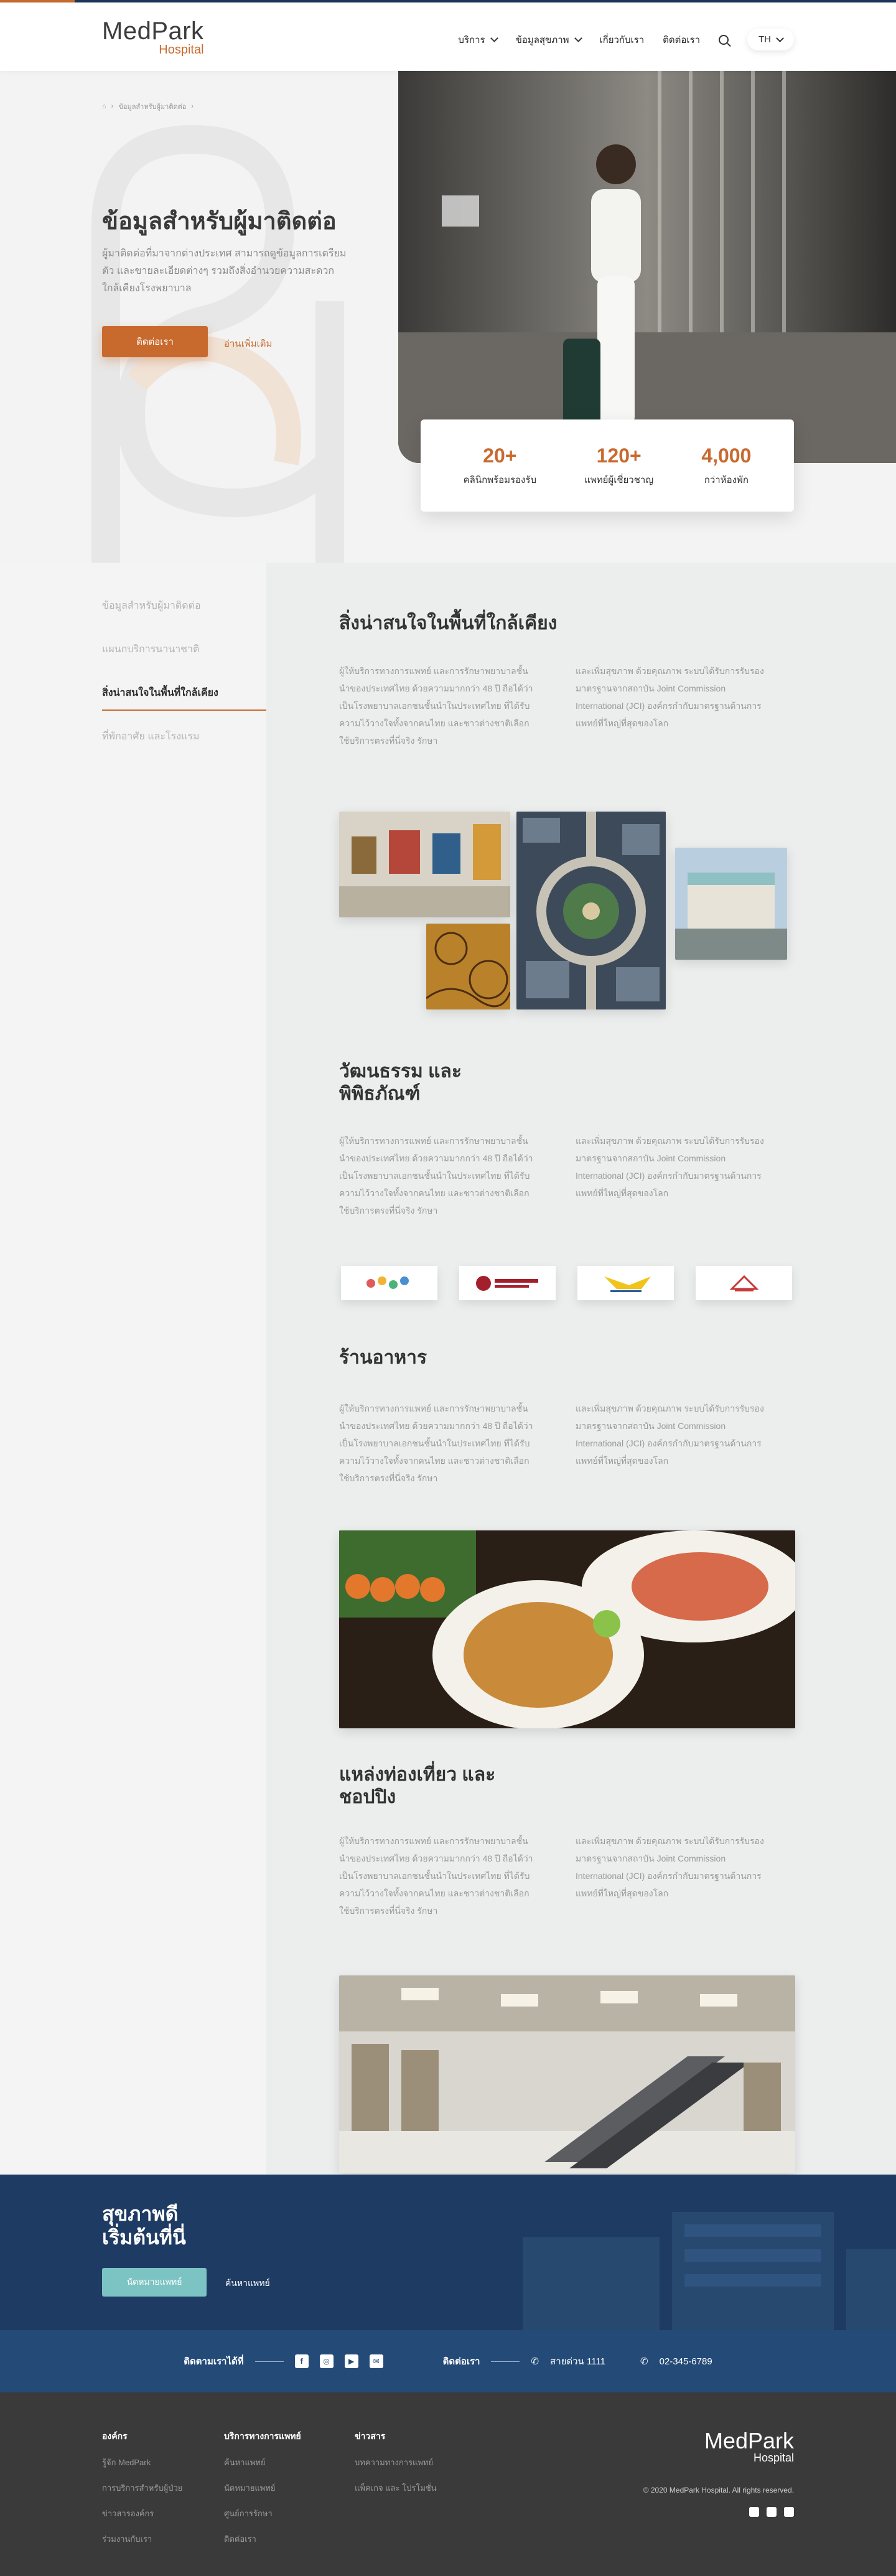 The height and width of the screenshot is (2576, 896). I want to click on instagram-icon: ◎, so click(326, 2361).